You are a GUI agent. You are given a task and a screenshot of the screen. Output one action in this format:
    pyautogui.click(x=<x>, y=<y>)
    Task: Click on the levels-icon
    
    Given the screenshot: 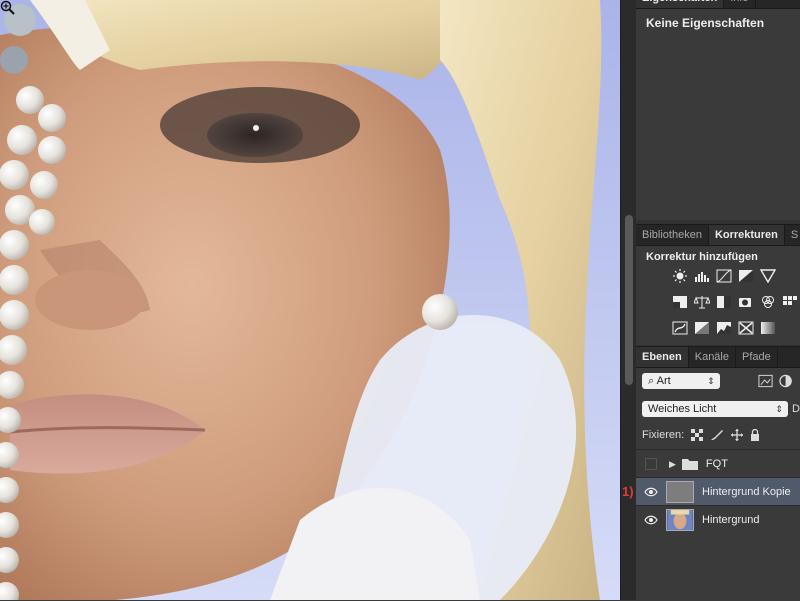 What is the action you would take?
    pyautogui.click(x=702, y=276)
    